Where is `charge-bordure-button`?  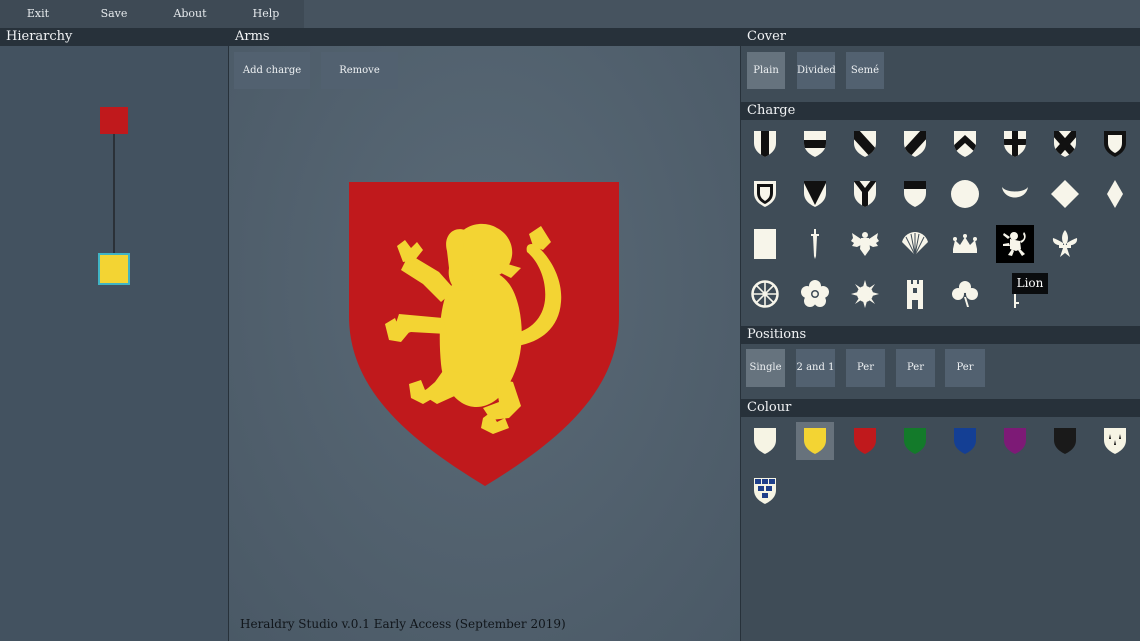
charge-bordure-button is located at coordinates (1115, 144).